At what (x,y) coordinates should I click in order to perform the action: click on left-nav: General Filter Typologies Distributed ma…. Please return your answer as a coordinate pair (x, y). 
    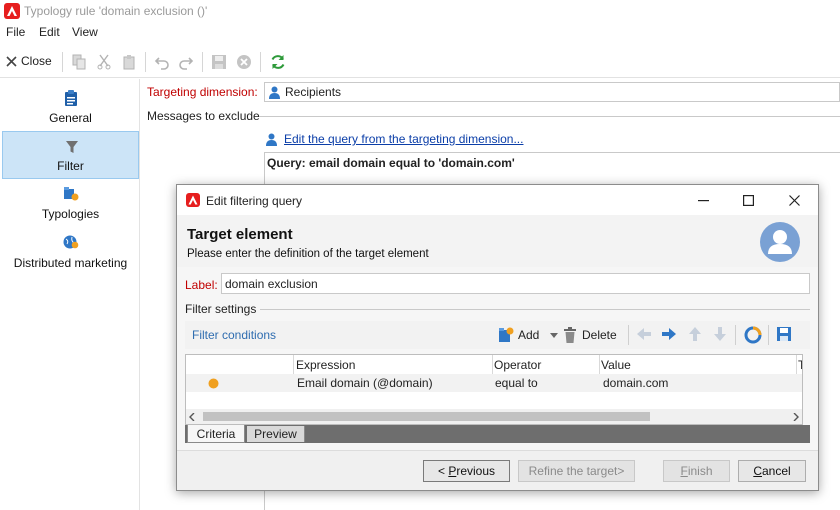
    Looking at the image, I should click on (70, 294).